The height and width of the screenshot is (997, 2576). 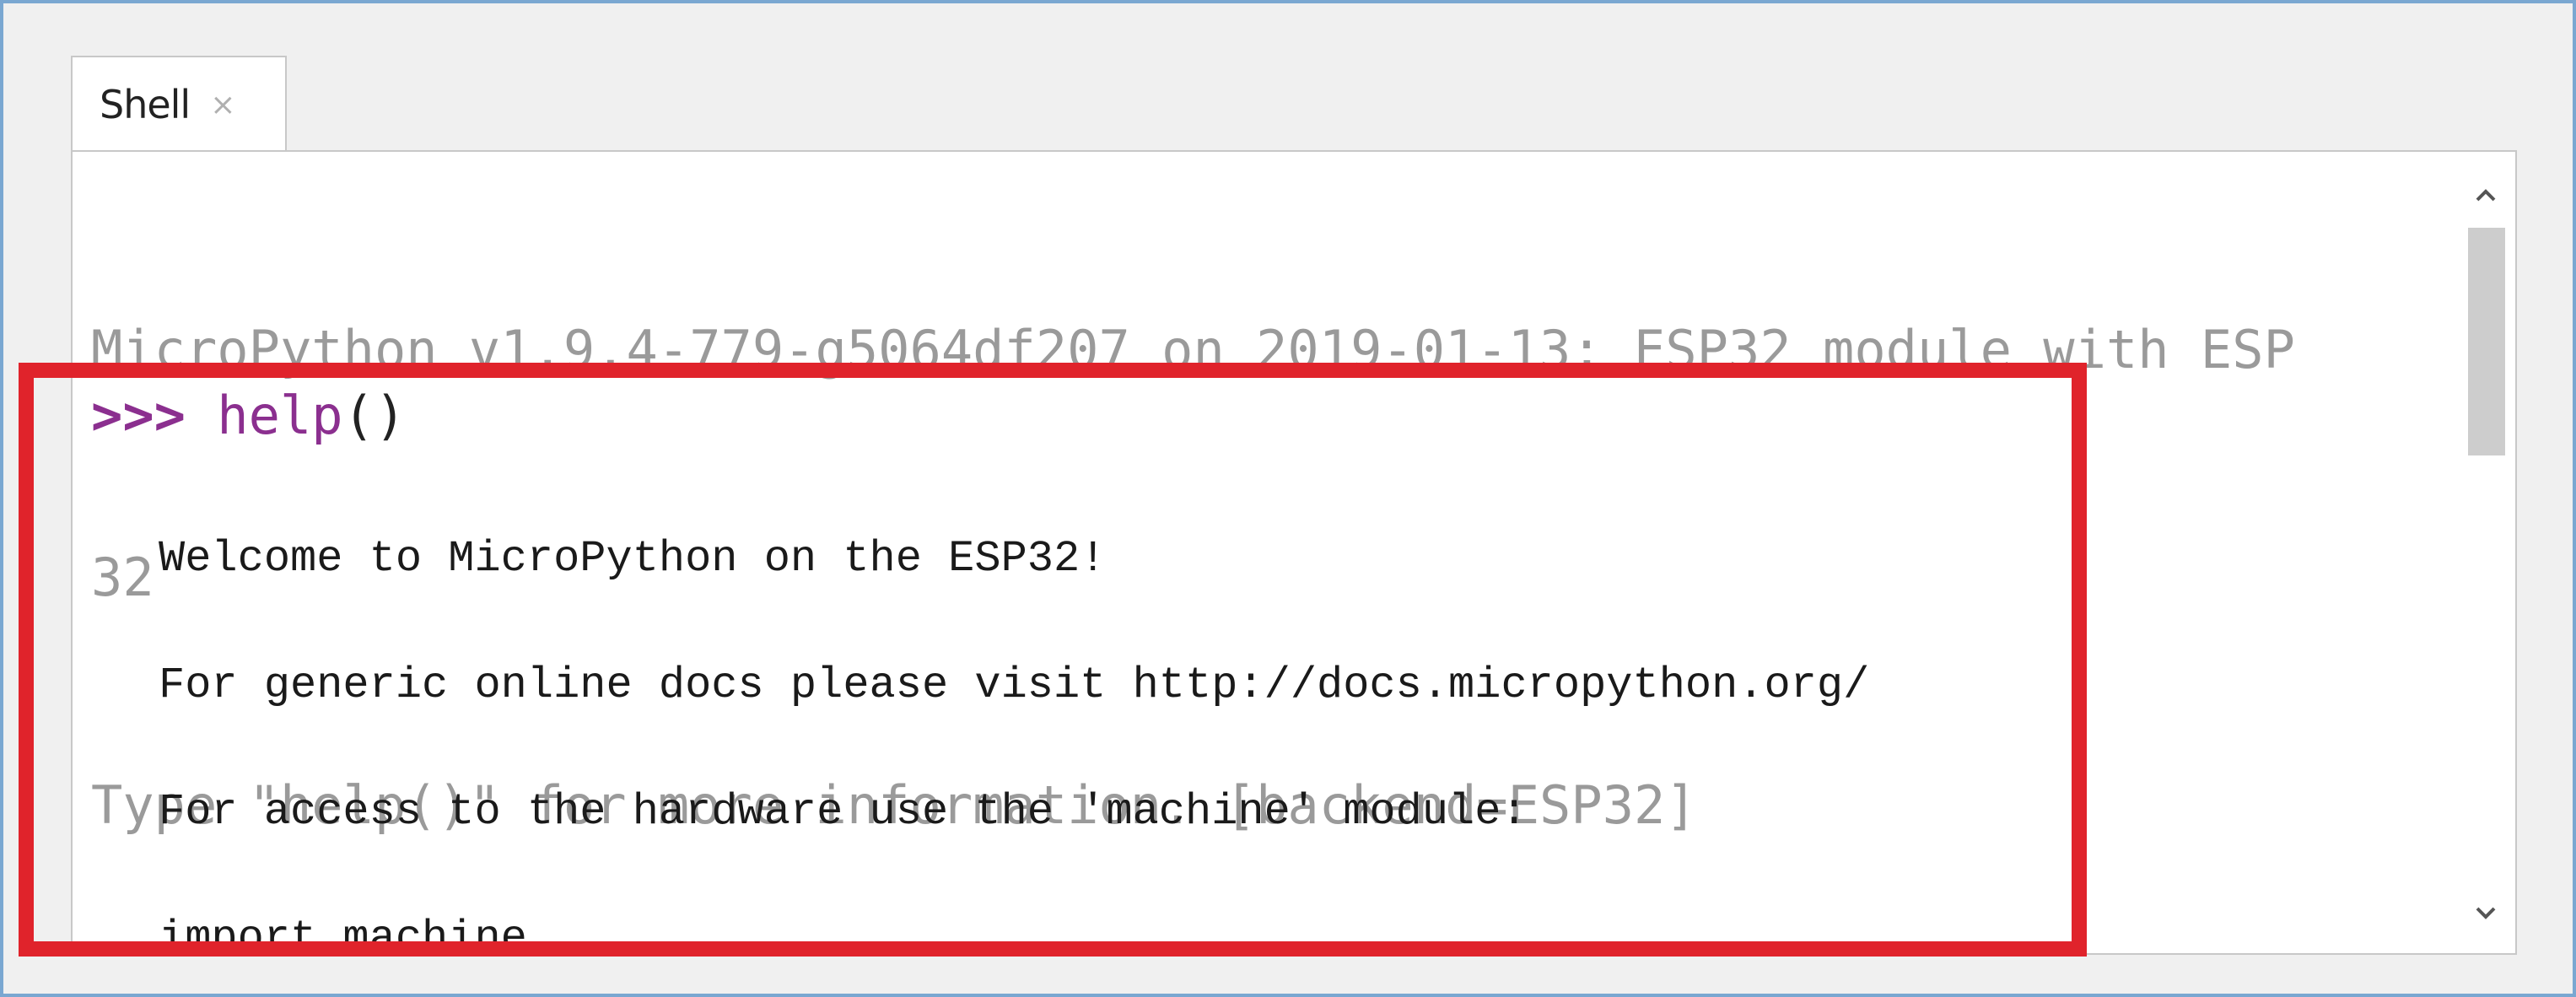 What do you see at coordinates (2486, 341) in the screenshot?
I see `scrollbar-thumb` at bounding box center [2486, 341].